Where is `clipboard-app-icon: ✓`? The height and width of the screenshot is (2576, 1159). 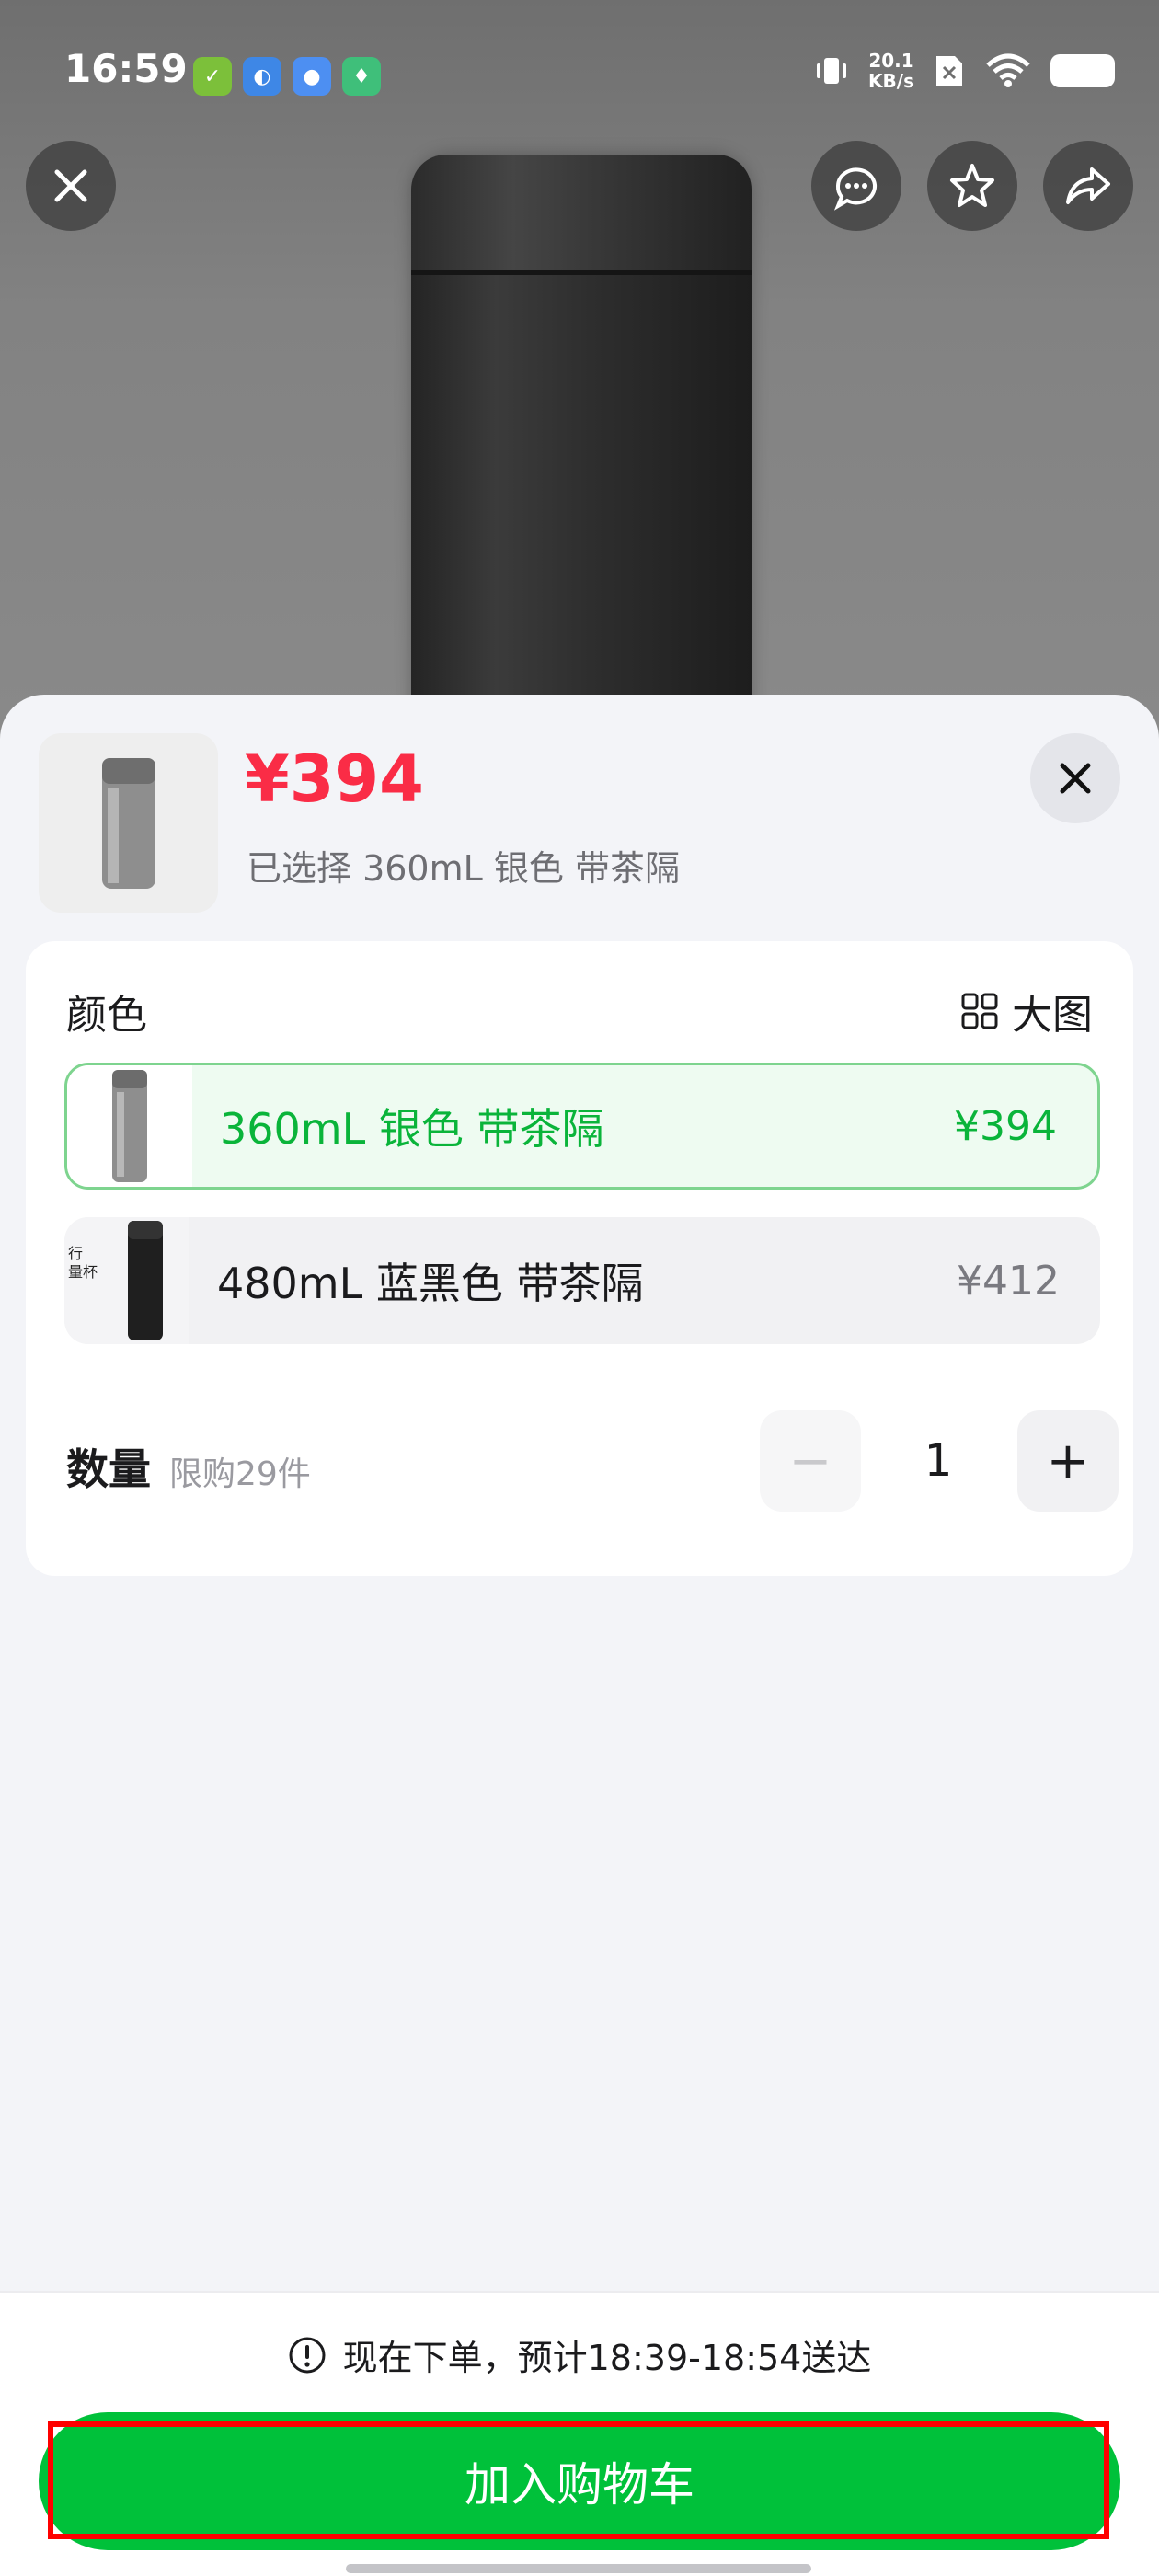 clipboard-app-icon: ✓ is located at coordinates (212, 76).